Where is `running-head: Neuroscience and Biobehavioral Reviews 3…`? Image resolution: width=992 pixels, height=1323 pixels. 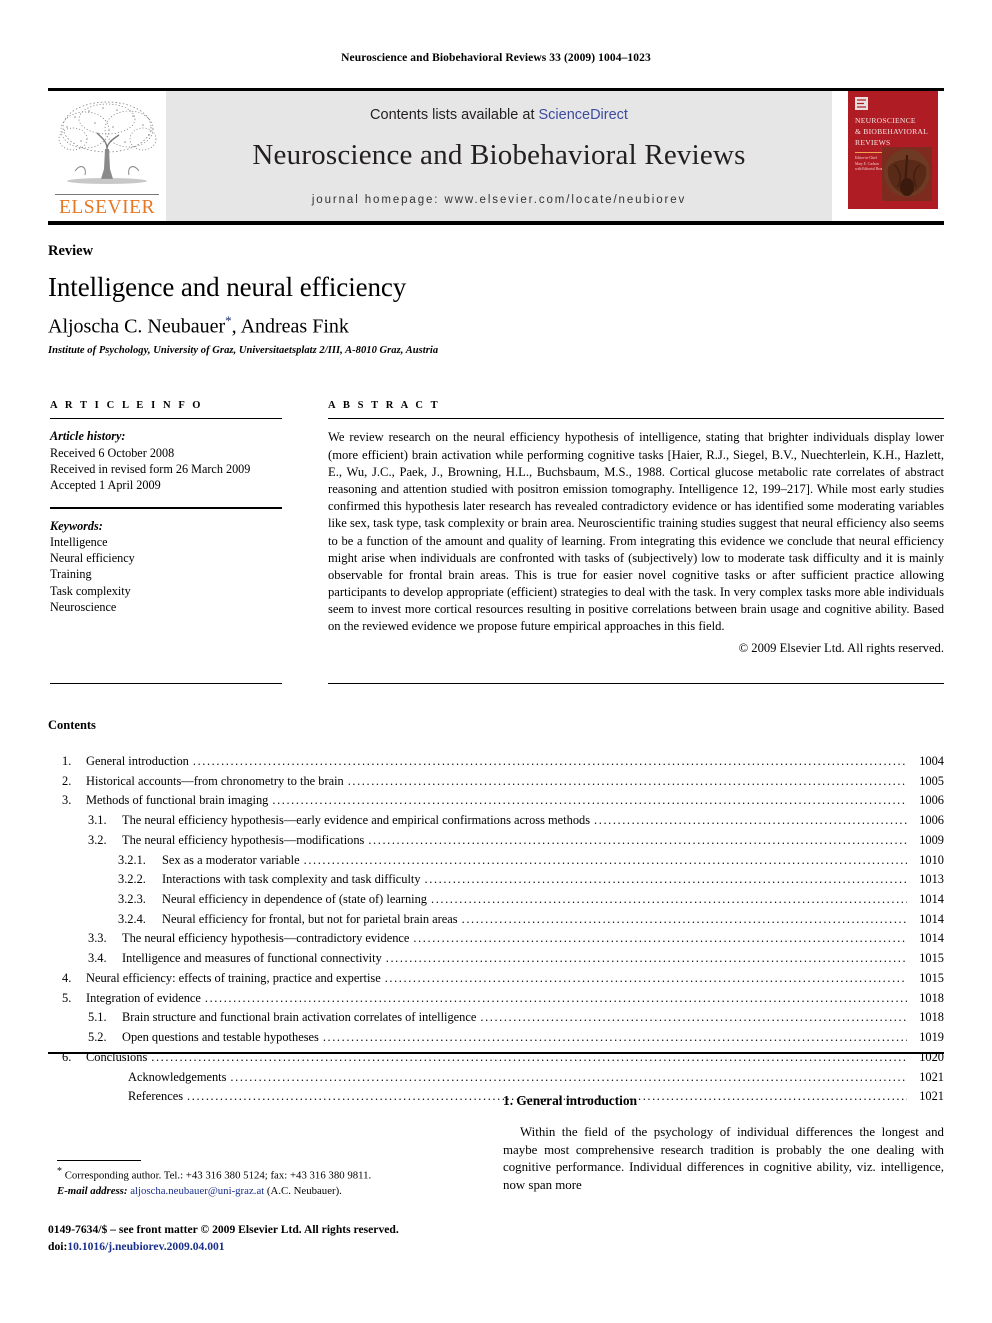
running-head: Neuroscience and Biobehavioral Reviews 3… is located at coordinates (496, 58).